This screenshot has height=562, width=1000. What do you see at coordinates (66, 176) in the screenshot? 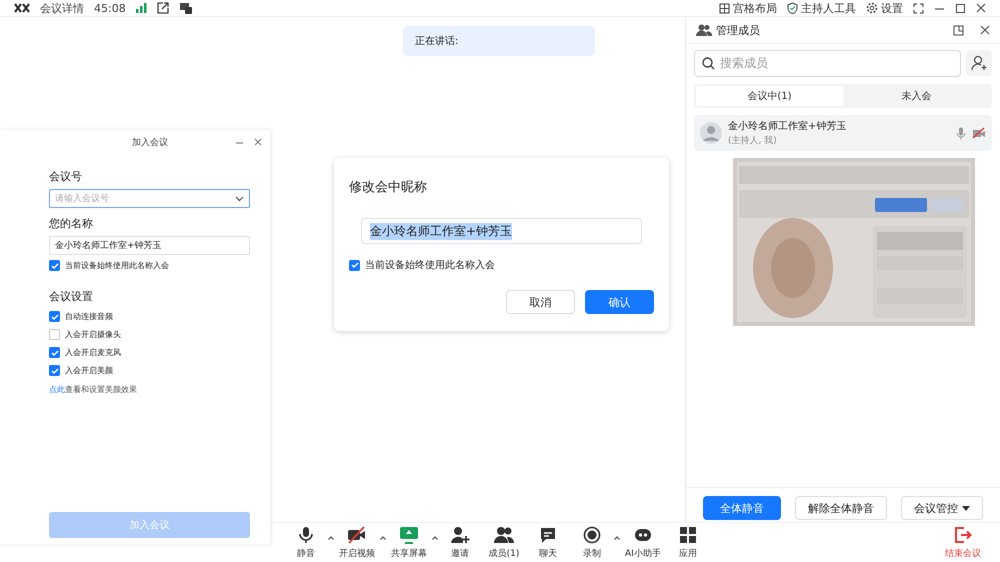
I see `field-label: 会议号` at bounding box center [66, 176].